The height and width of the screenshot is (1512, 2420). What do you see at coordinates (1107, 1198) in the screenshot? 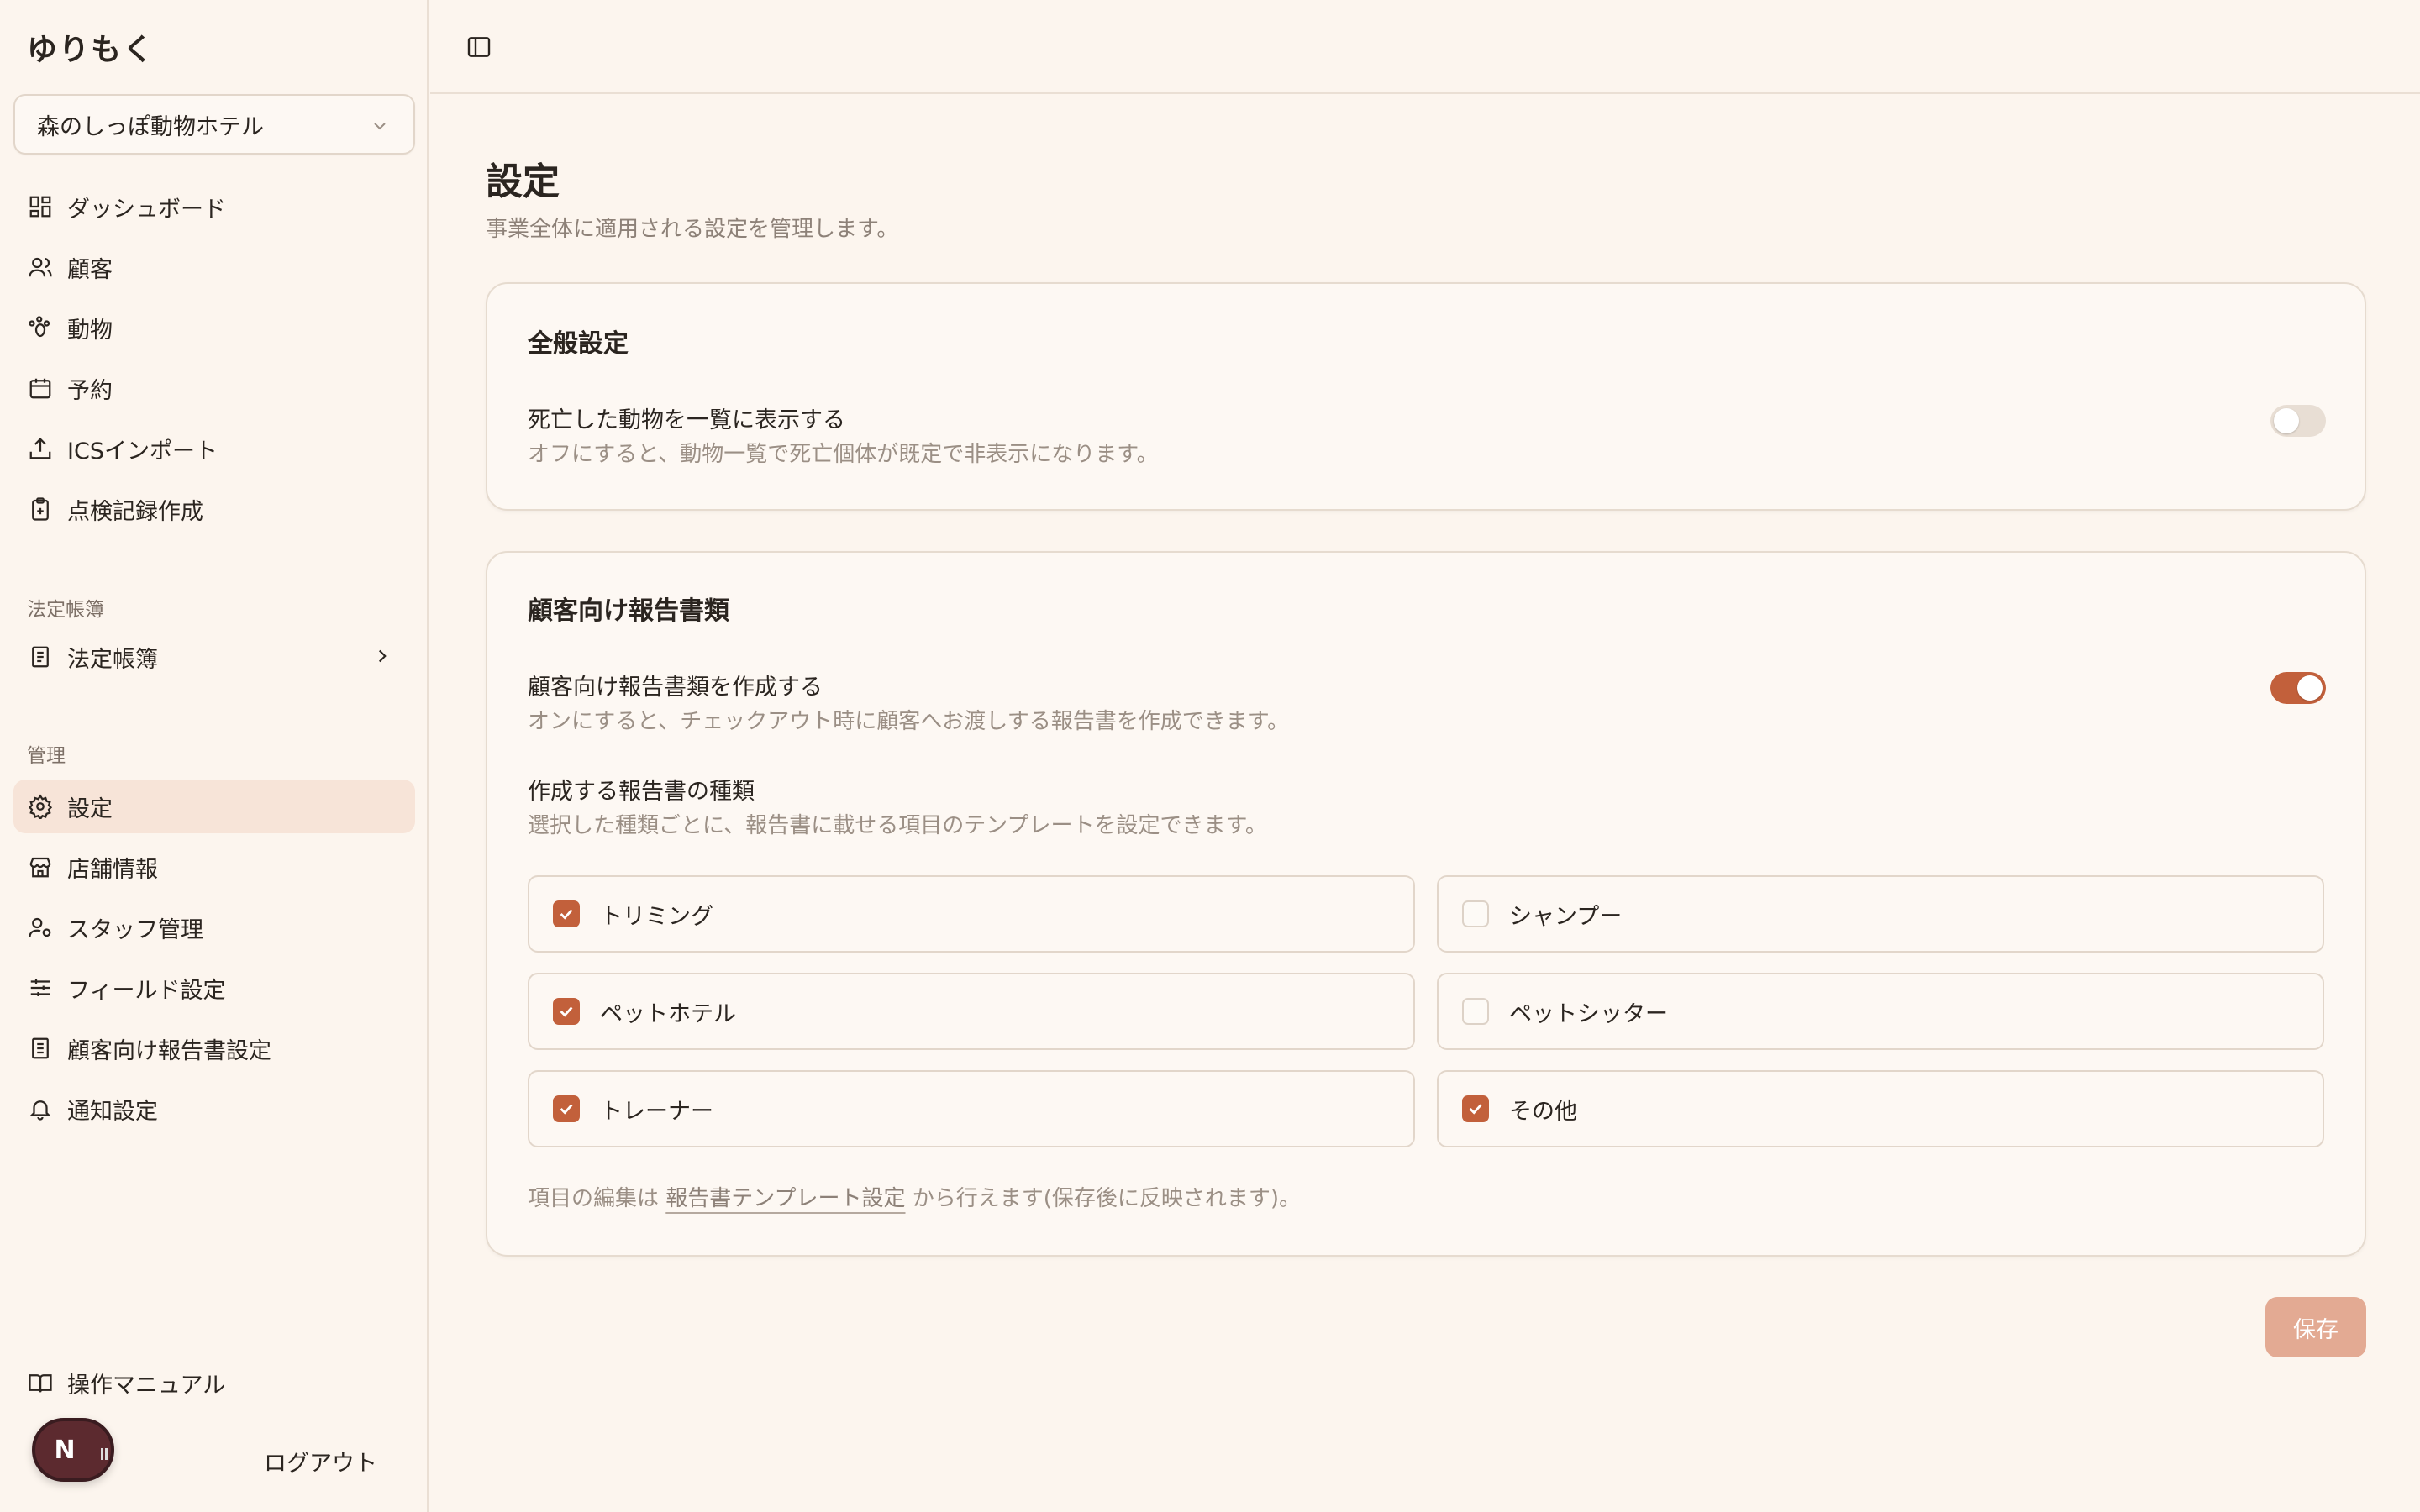
I see `footnote-suffix: から行えます(保存後に反映されます)。` at bounding box center [1107, 1198].